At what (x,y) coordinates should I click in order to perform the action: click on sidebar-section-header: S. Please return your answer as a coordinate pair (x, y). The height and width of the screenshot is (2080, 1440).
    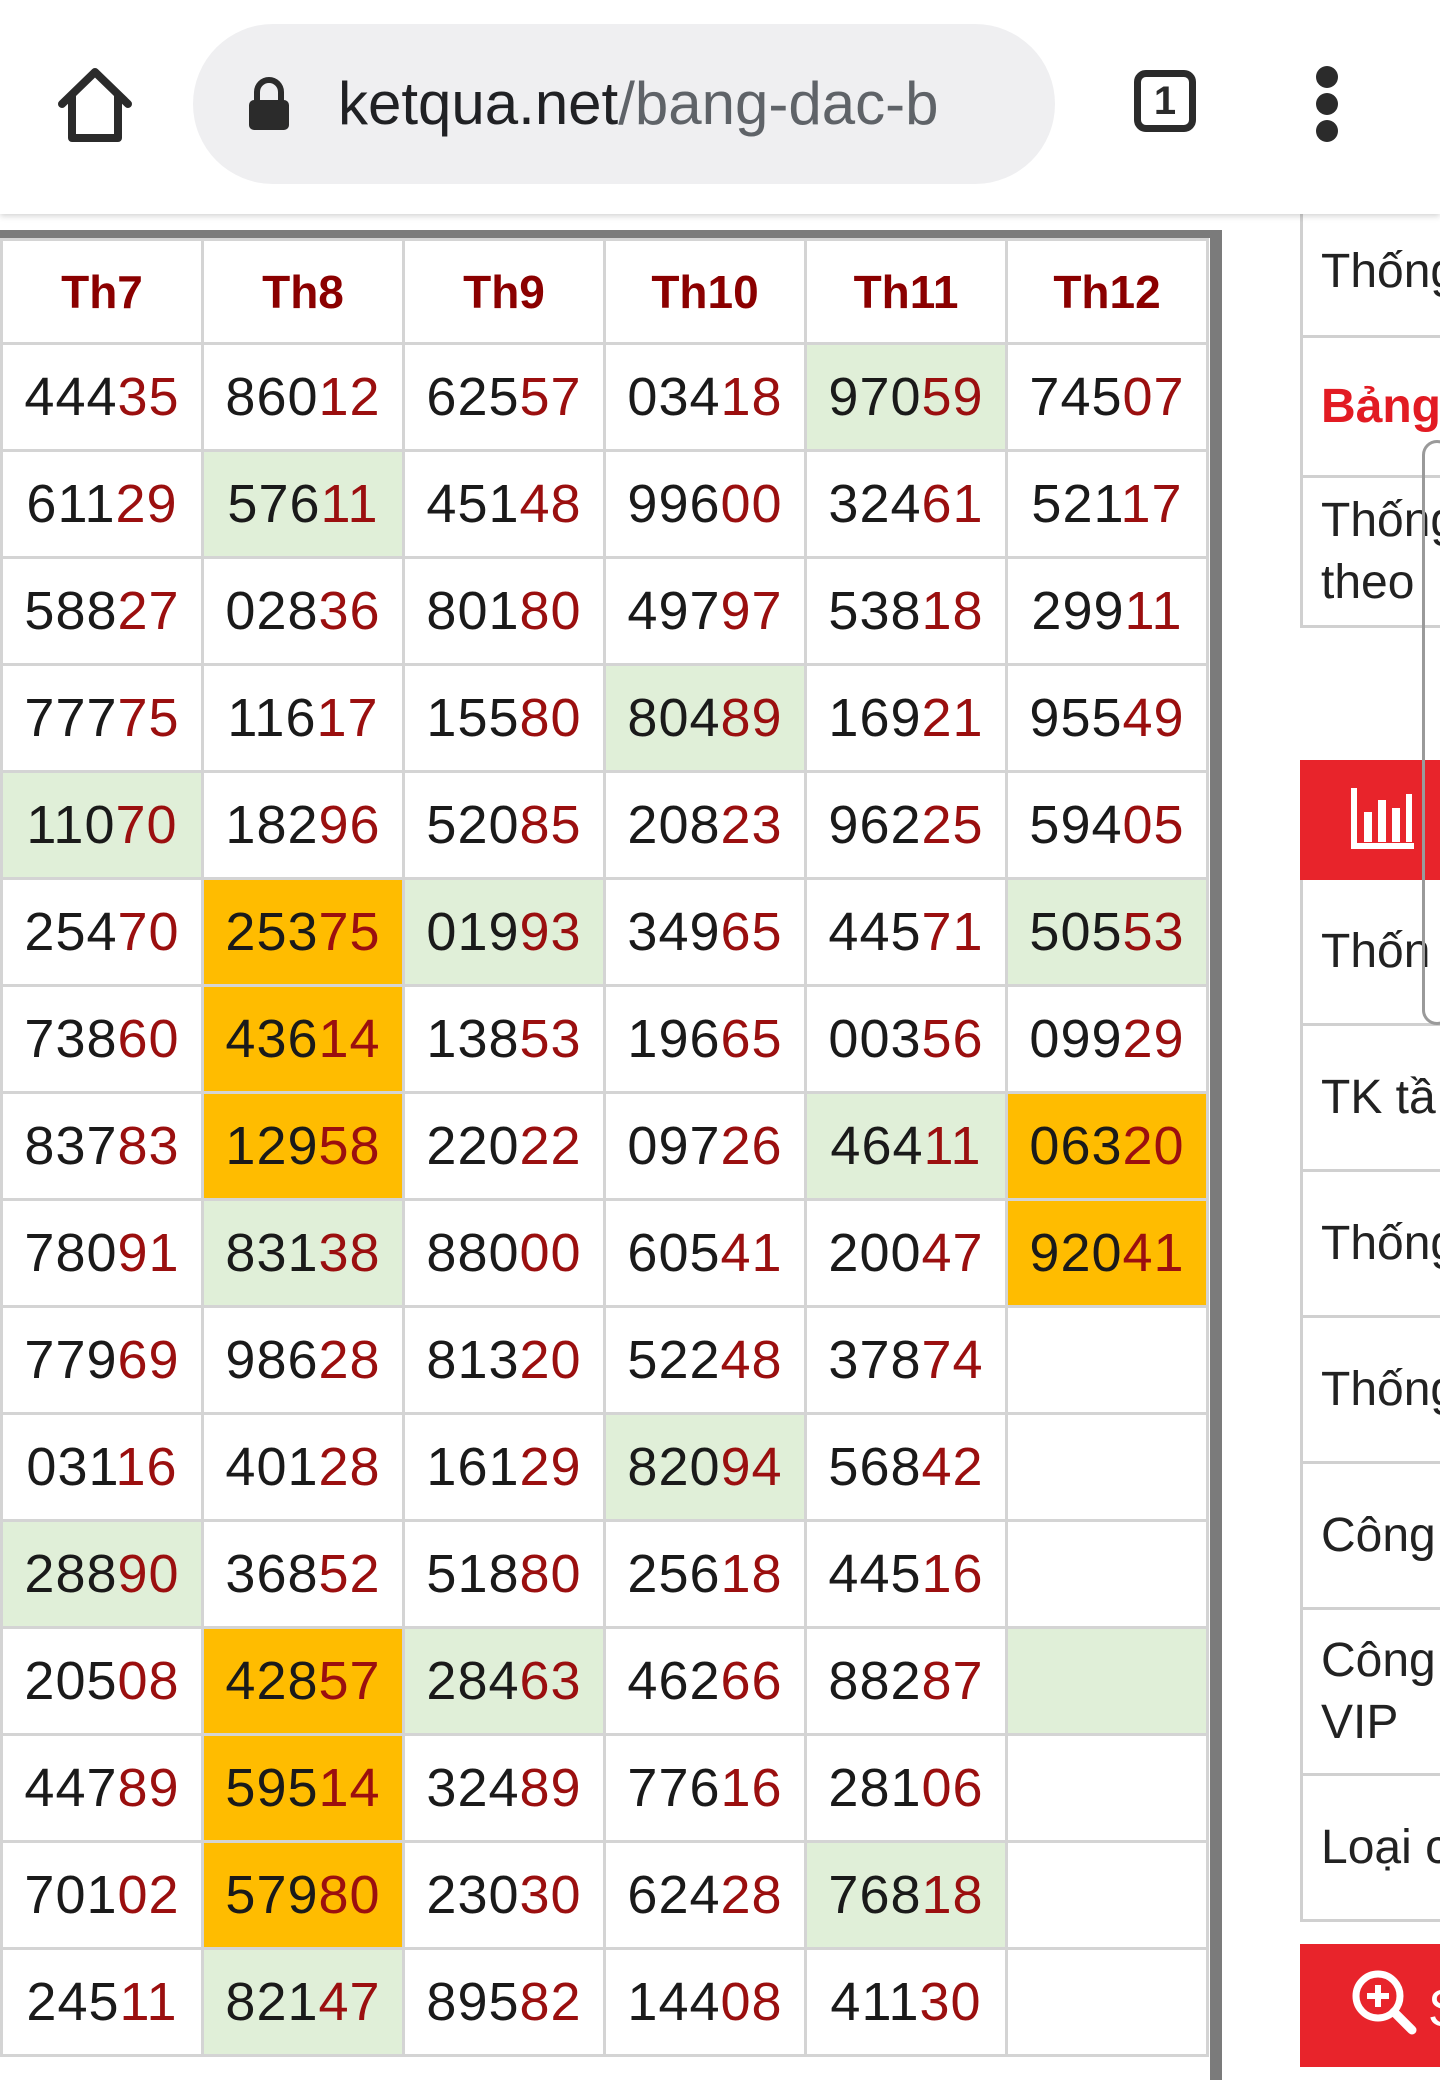
    Looking at the image, I should click on (1370, 2005).